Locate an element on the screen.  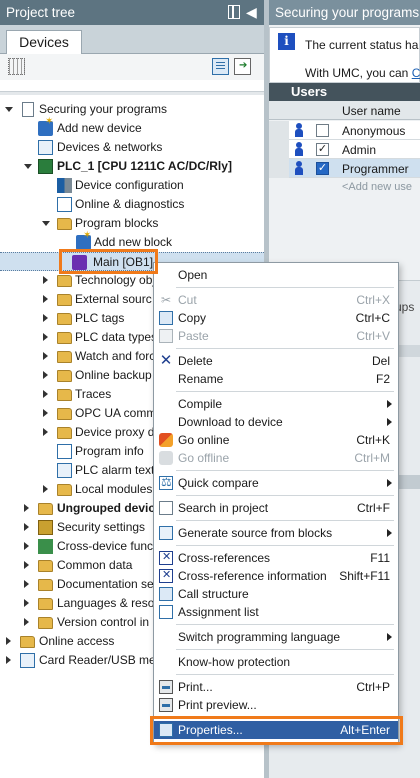
menu-item-call-structure: Call structure is located at coordinates (276, 594).